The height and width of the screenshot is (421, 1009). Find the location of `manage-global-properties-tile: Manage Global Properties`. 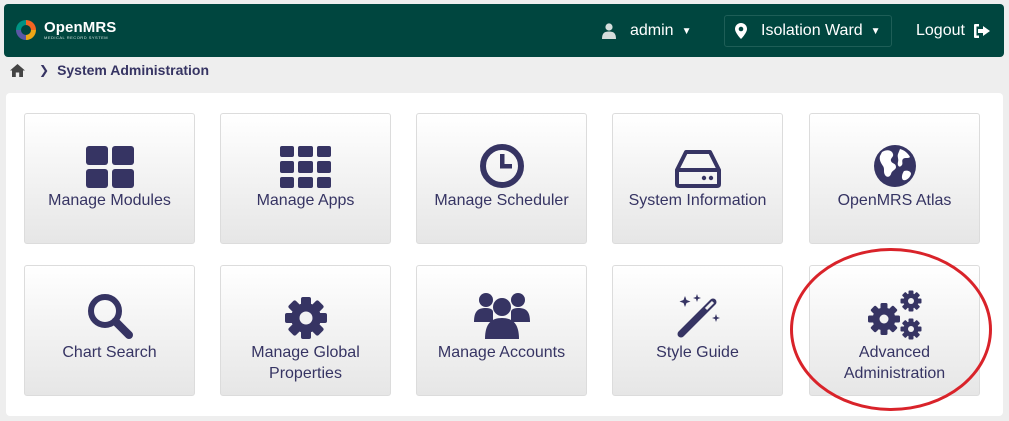

manage-global-properties-tile: Manage Global Properties is located at coordinates (305, 330).